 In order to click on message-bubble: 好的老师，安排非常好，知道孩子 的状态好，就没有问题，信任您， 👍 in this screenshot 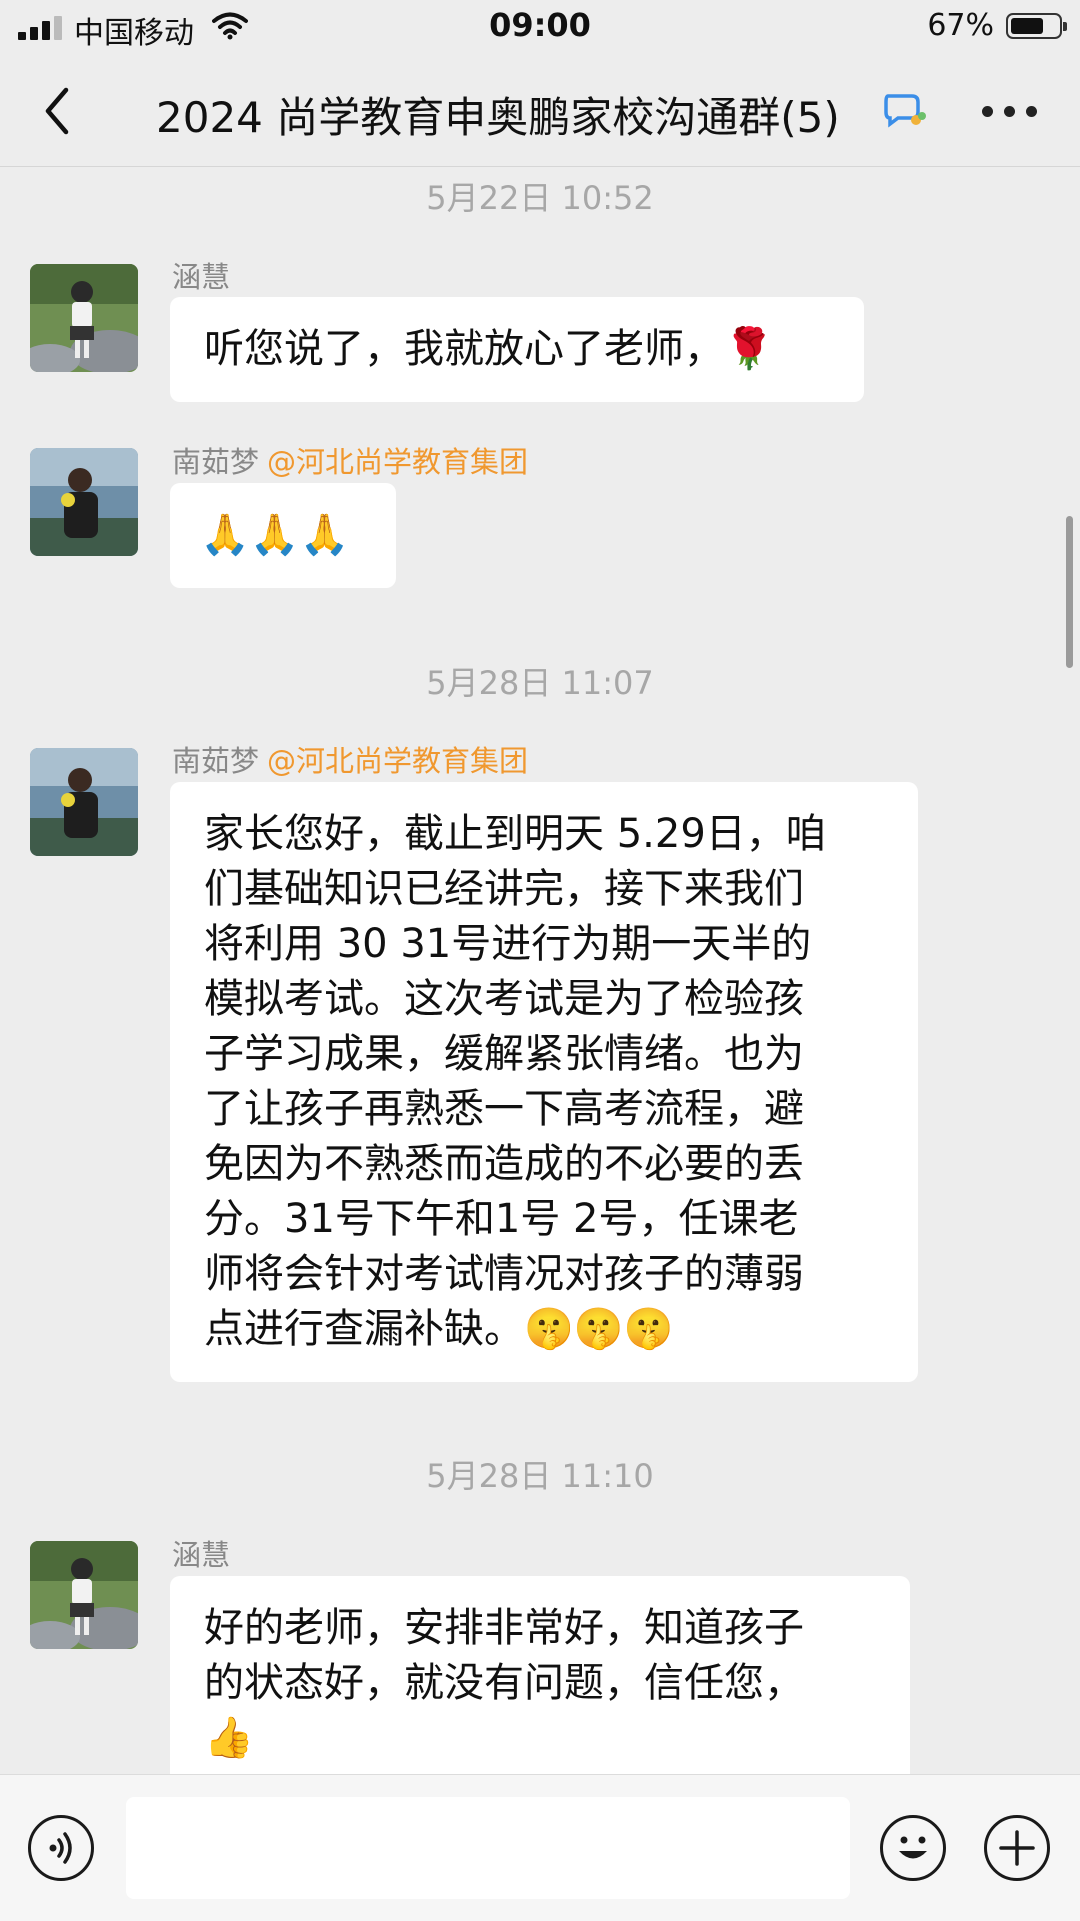, I will do `click(540, 1683)`.